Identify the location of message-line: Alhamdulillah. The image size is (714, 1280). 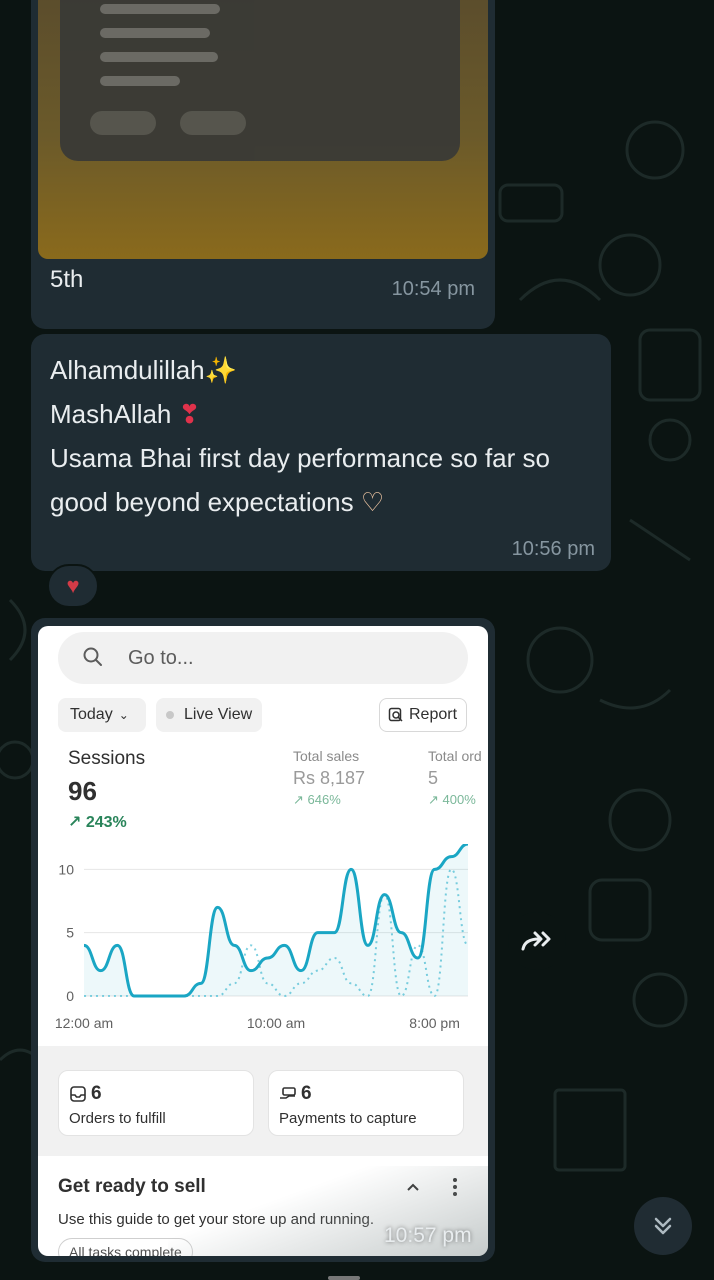
(127, 370).